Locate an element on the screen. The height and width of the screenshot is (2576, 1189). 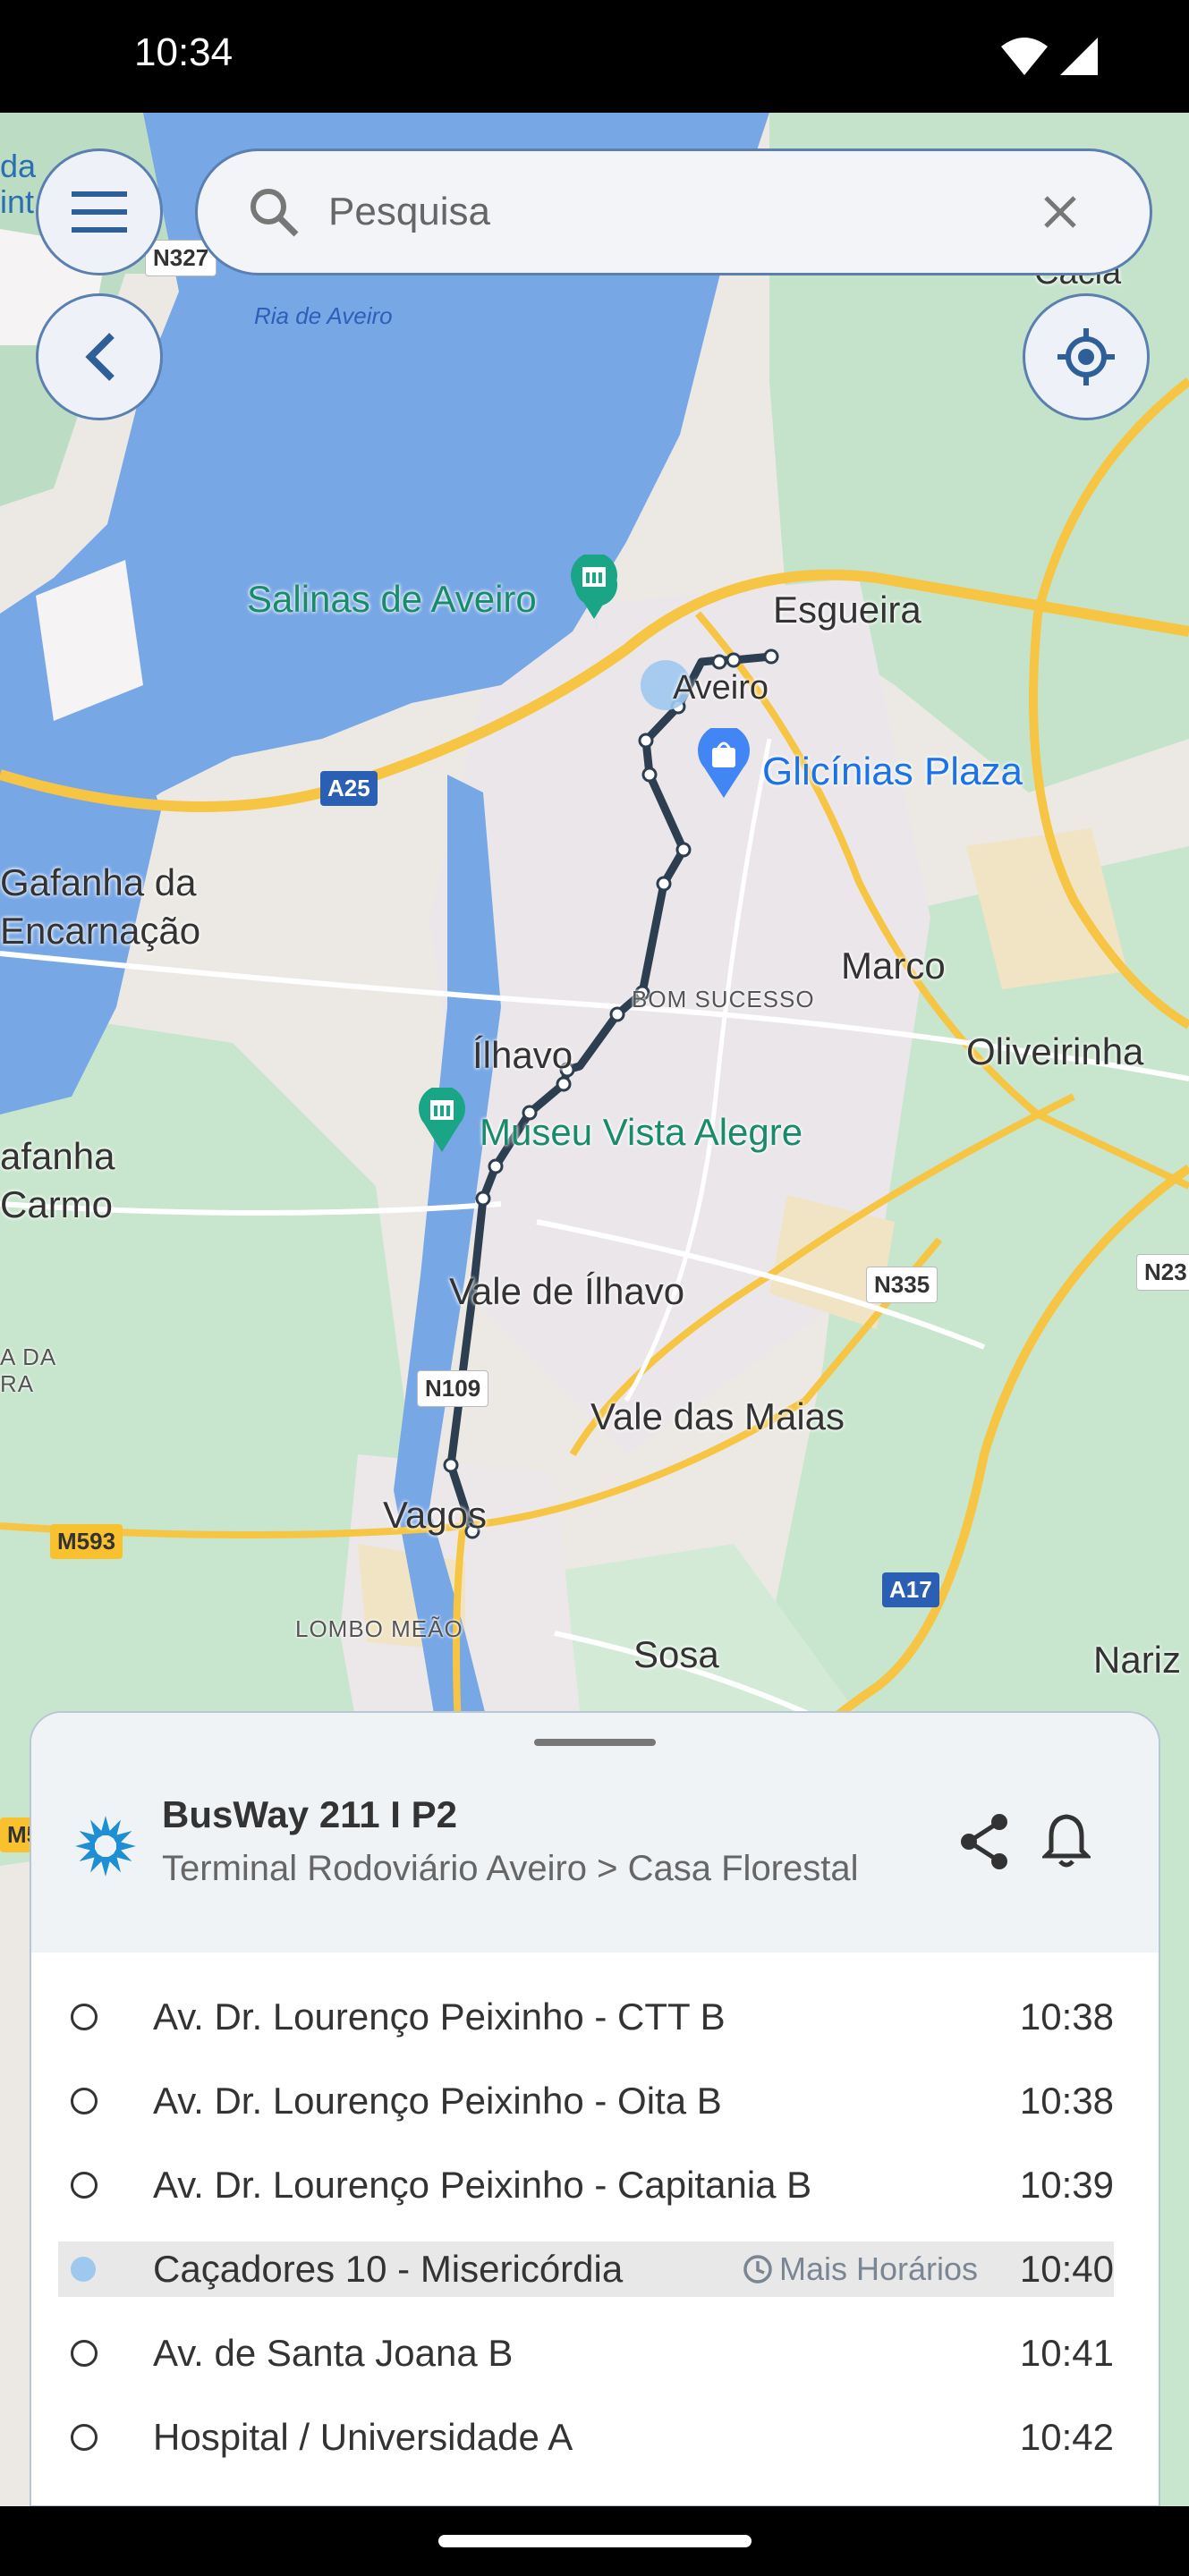
label-nariz: Nariz is located at coordinates (1137, 1660).